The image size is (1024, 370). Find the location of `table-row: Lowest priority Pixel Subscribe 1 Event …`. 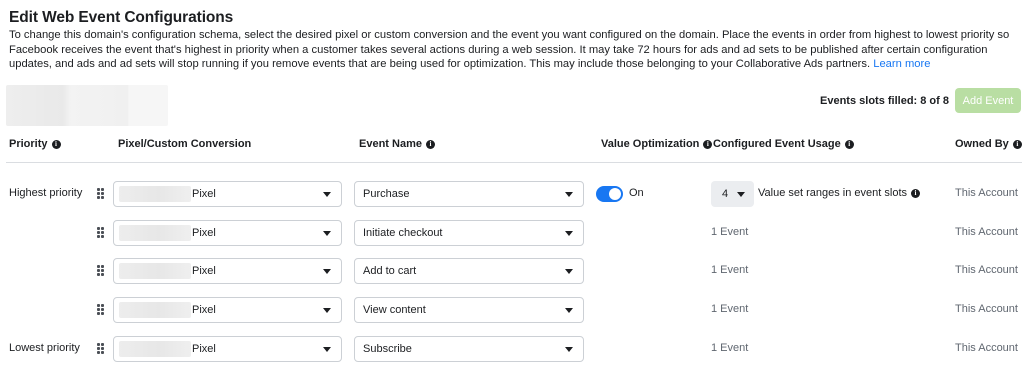

table-row: Lowest priority Pixel Subscribe 1 Event … is located at coordinates (512, 349).